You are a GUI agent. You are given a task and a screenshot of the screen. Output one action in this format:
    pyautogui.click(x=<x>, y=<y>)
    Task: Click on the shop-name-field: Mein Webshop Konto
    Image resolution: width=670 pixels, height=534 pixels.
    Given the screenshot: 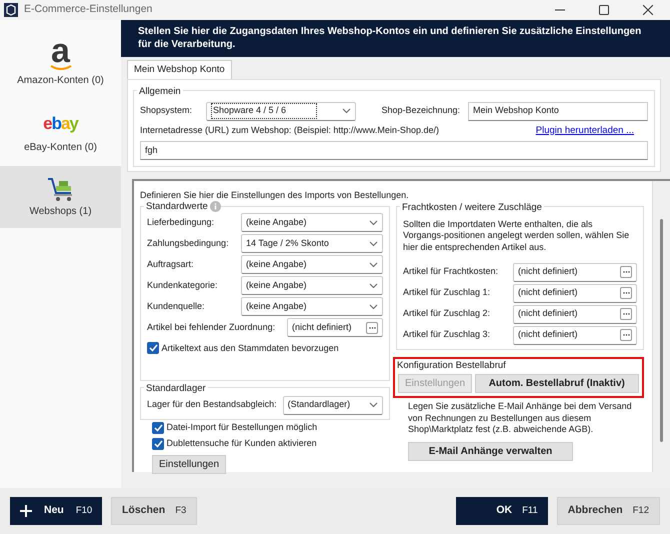 What is the action you would take?
    pyautogui.click(x=558, y=111)
    